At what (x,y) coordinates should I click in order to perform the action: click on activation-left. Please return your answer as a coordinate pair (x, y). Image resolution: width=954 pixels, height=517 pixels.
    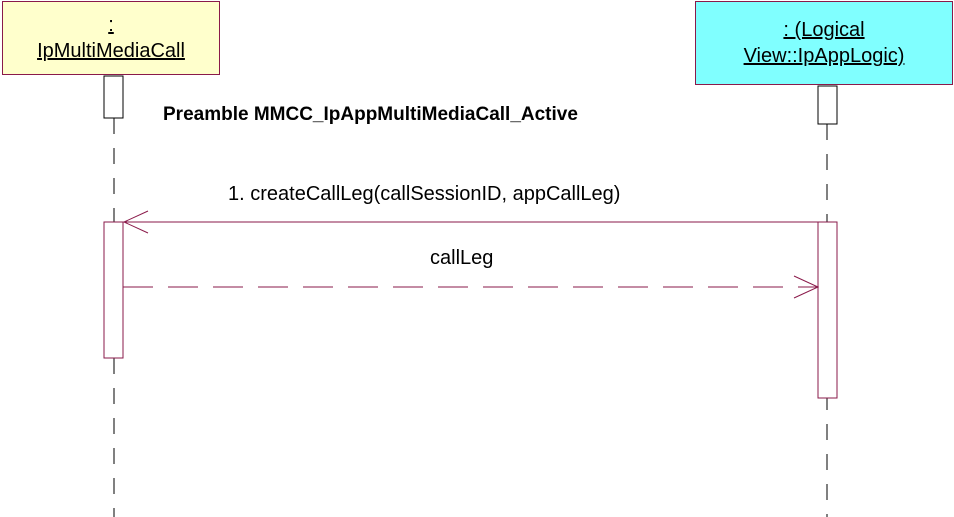
    Looking at the image, I should click on (113, 290).